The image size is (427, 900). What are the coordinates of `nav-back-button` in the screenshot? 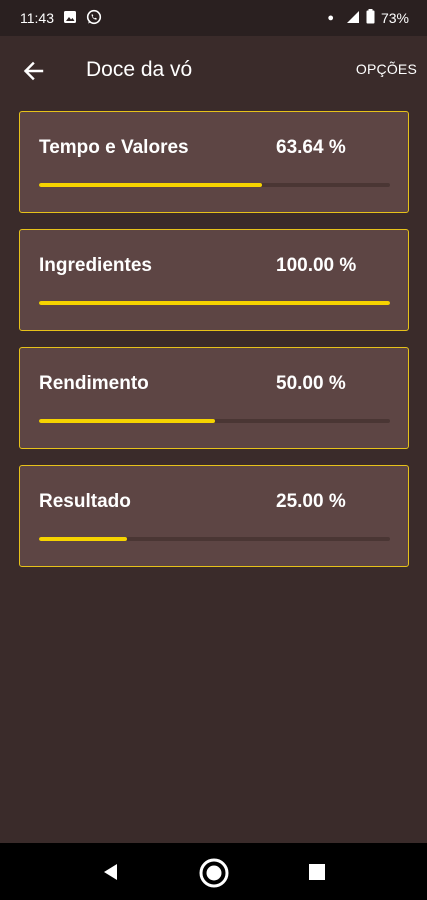 It's located at (111, 872).